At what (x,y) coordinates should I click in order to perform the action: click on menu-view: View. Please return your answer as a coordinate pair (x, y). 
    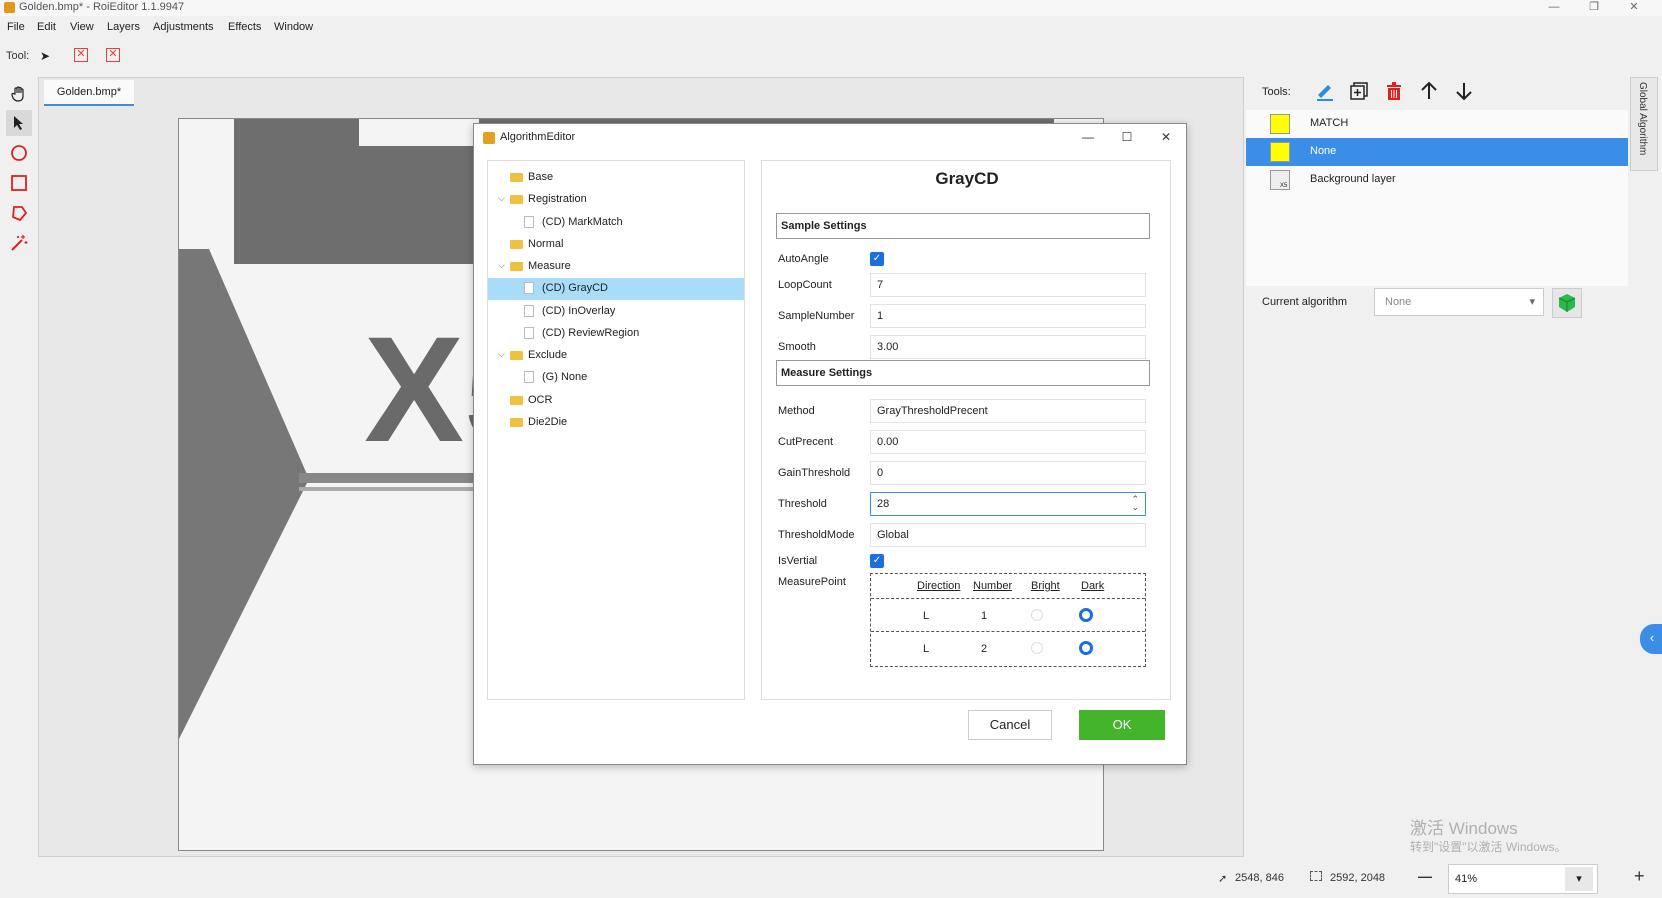
    Looking at the image, I should click on (82, 27).